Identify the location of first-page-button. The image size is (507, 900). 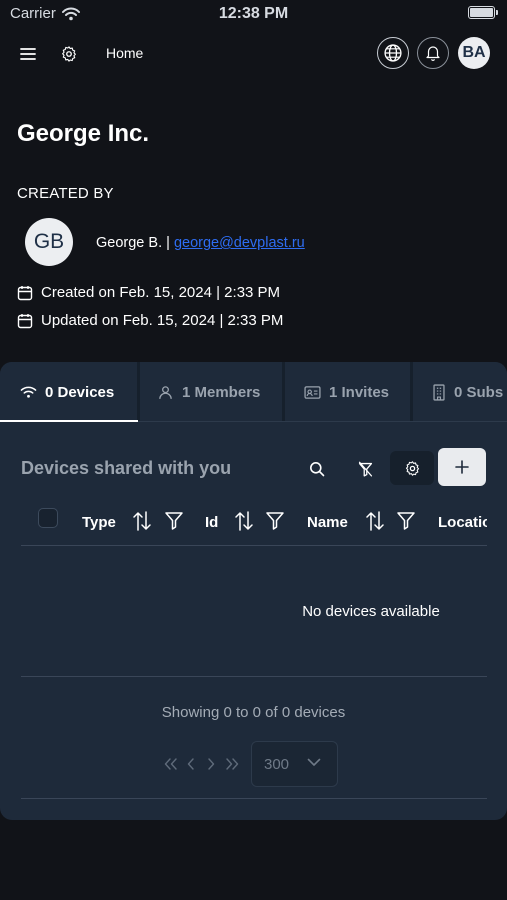
(171, 764).